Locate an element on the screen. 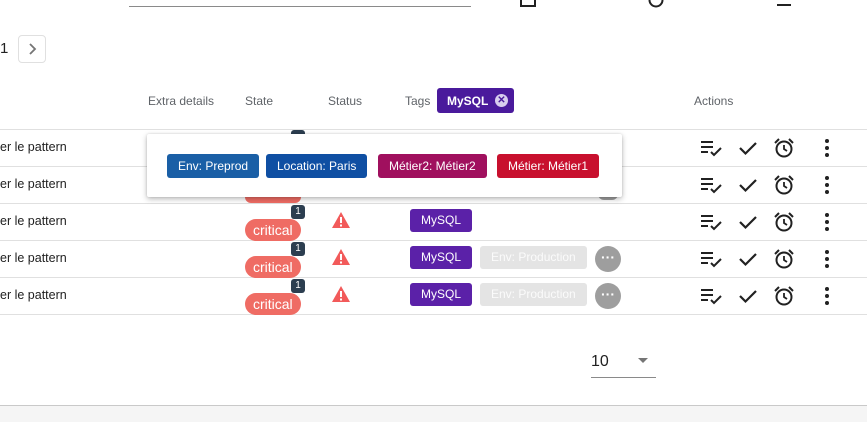  menu-icon is located at coordinates (784, 4).